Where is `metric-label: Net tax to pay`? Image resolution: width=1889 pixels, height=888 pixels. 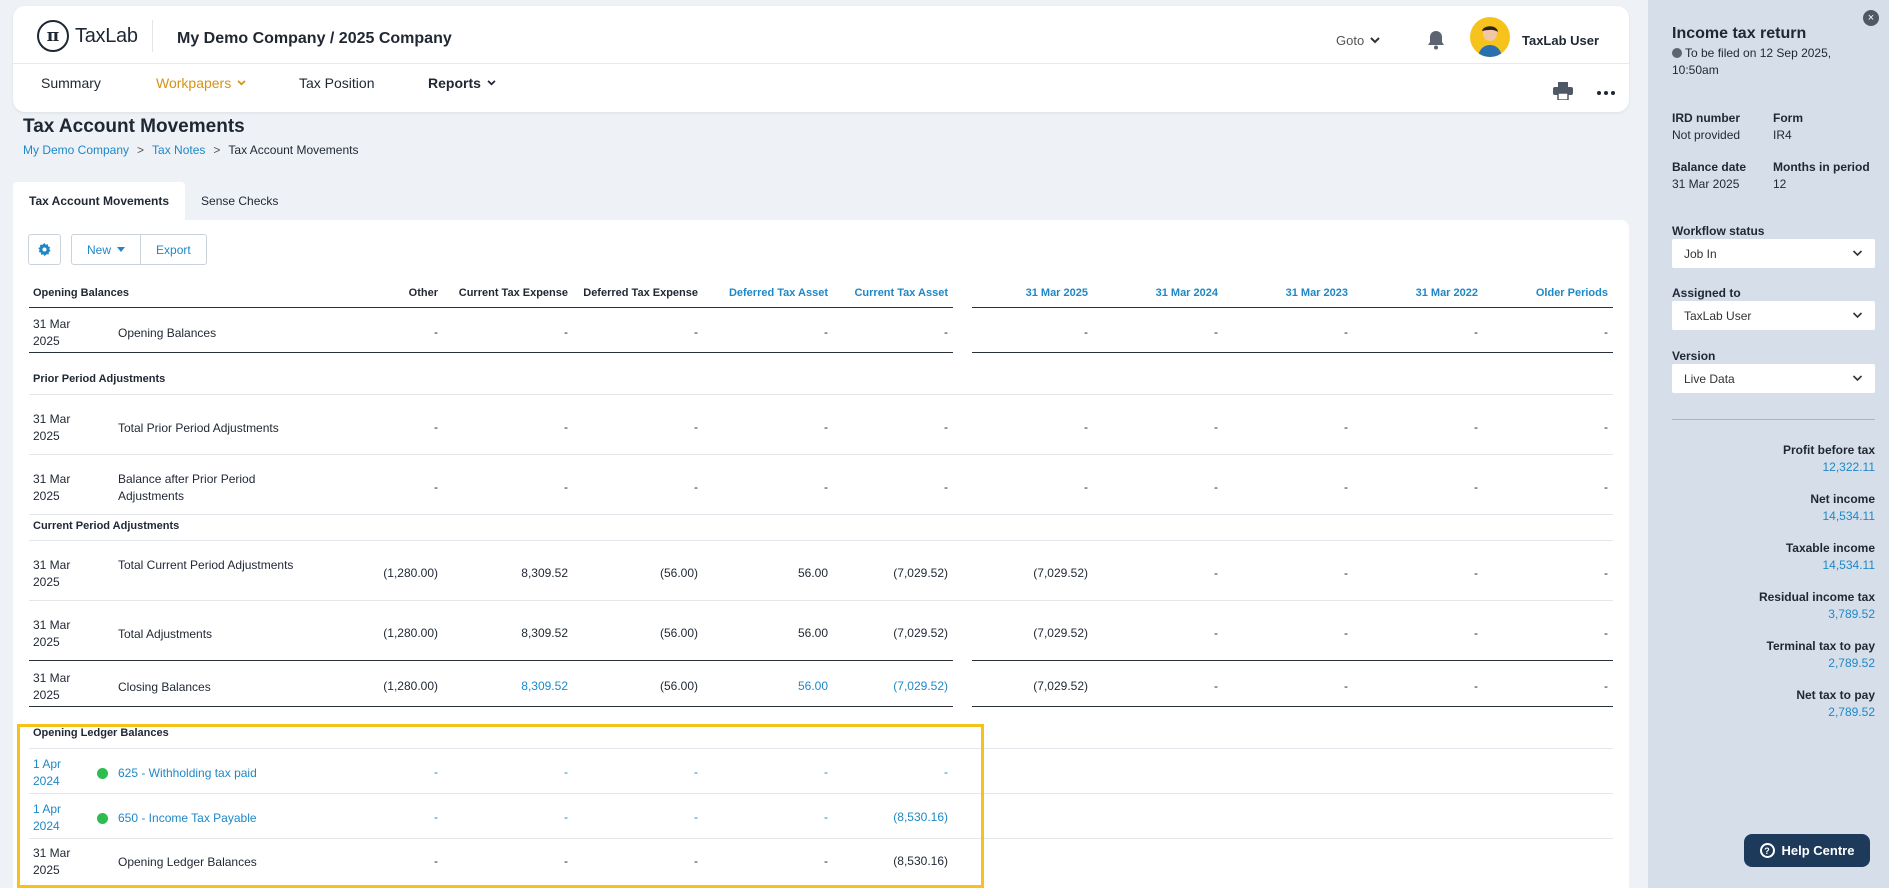 metric-label: Net tax to pay is located at coordinates (1835, 695).